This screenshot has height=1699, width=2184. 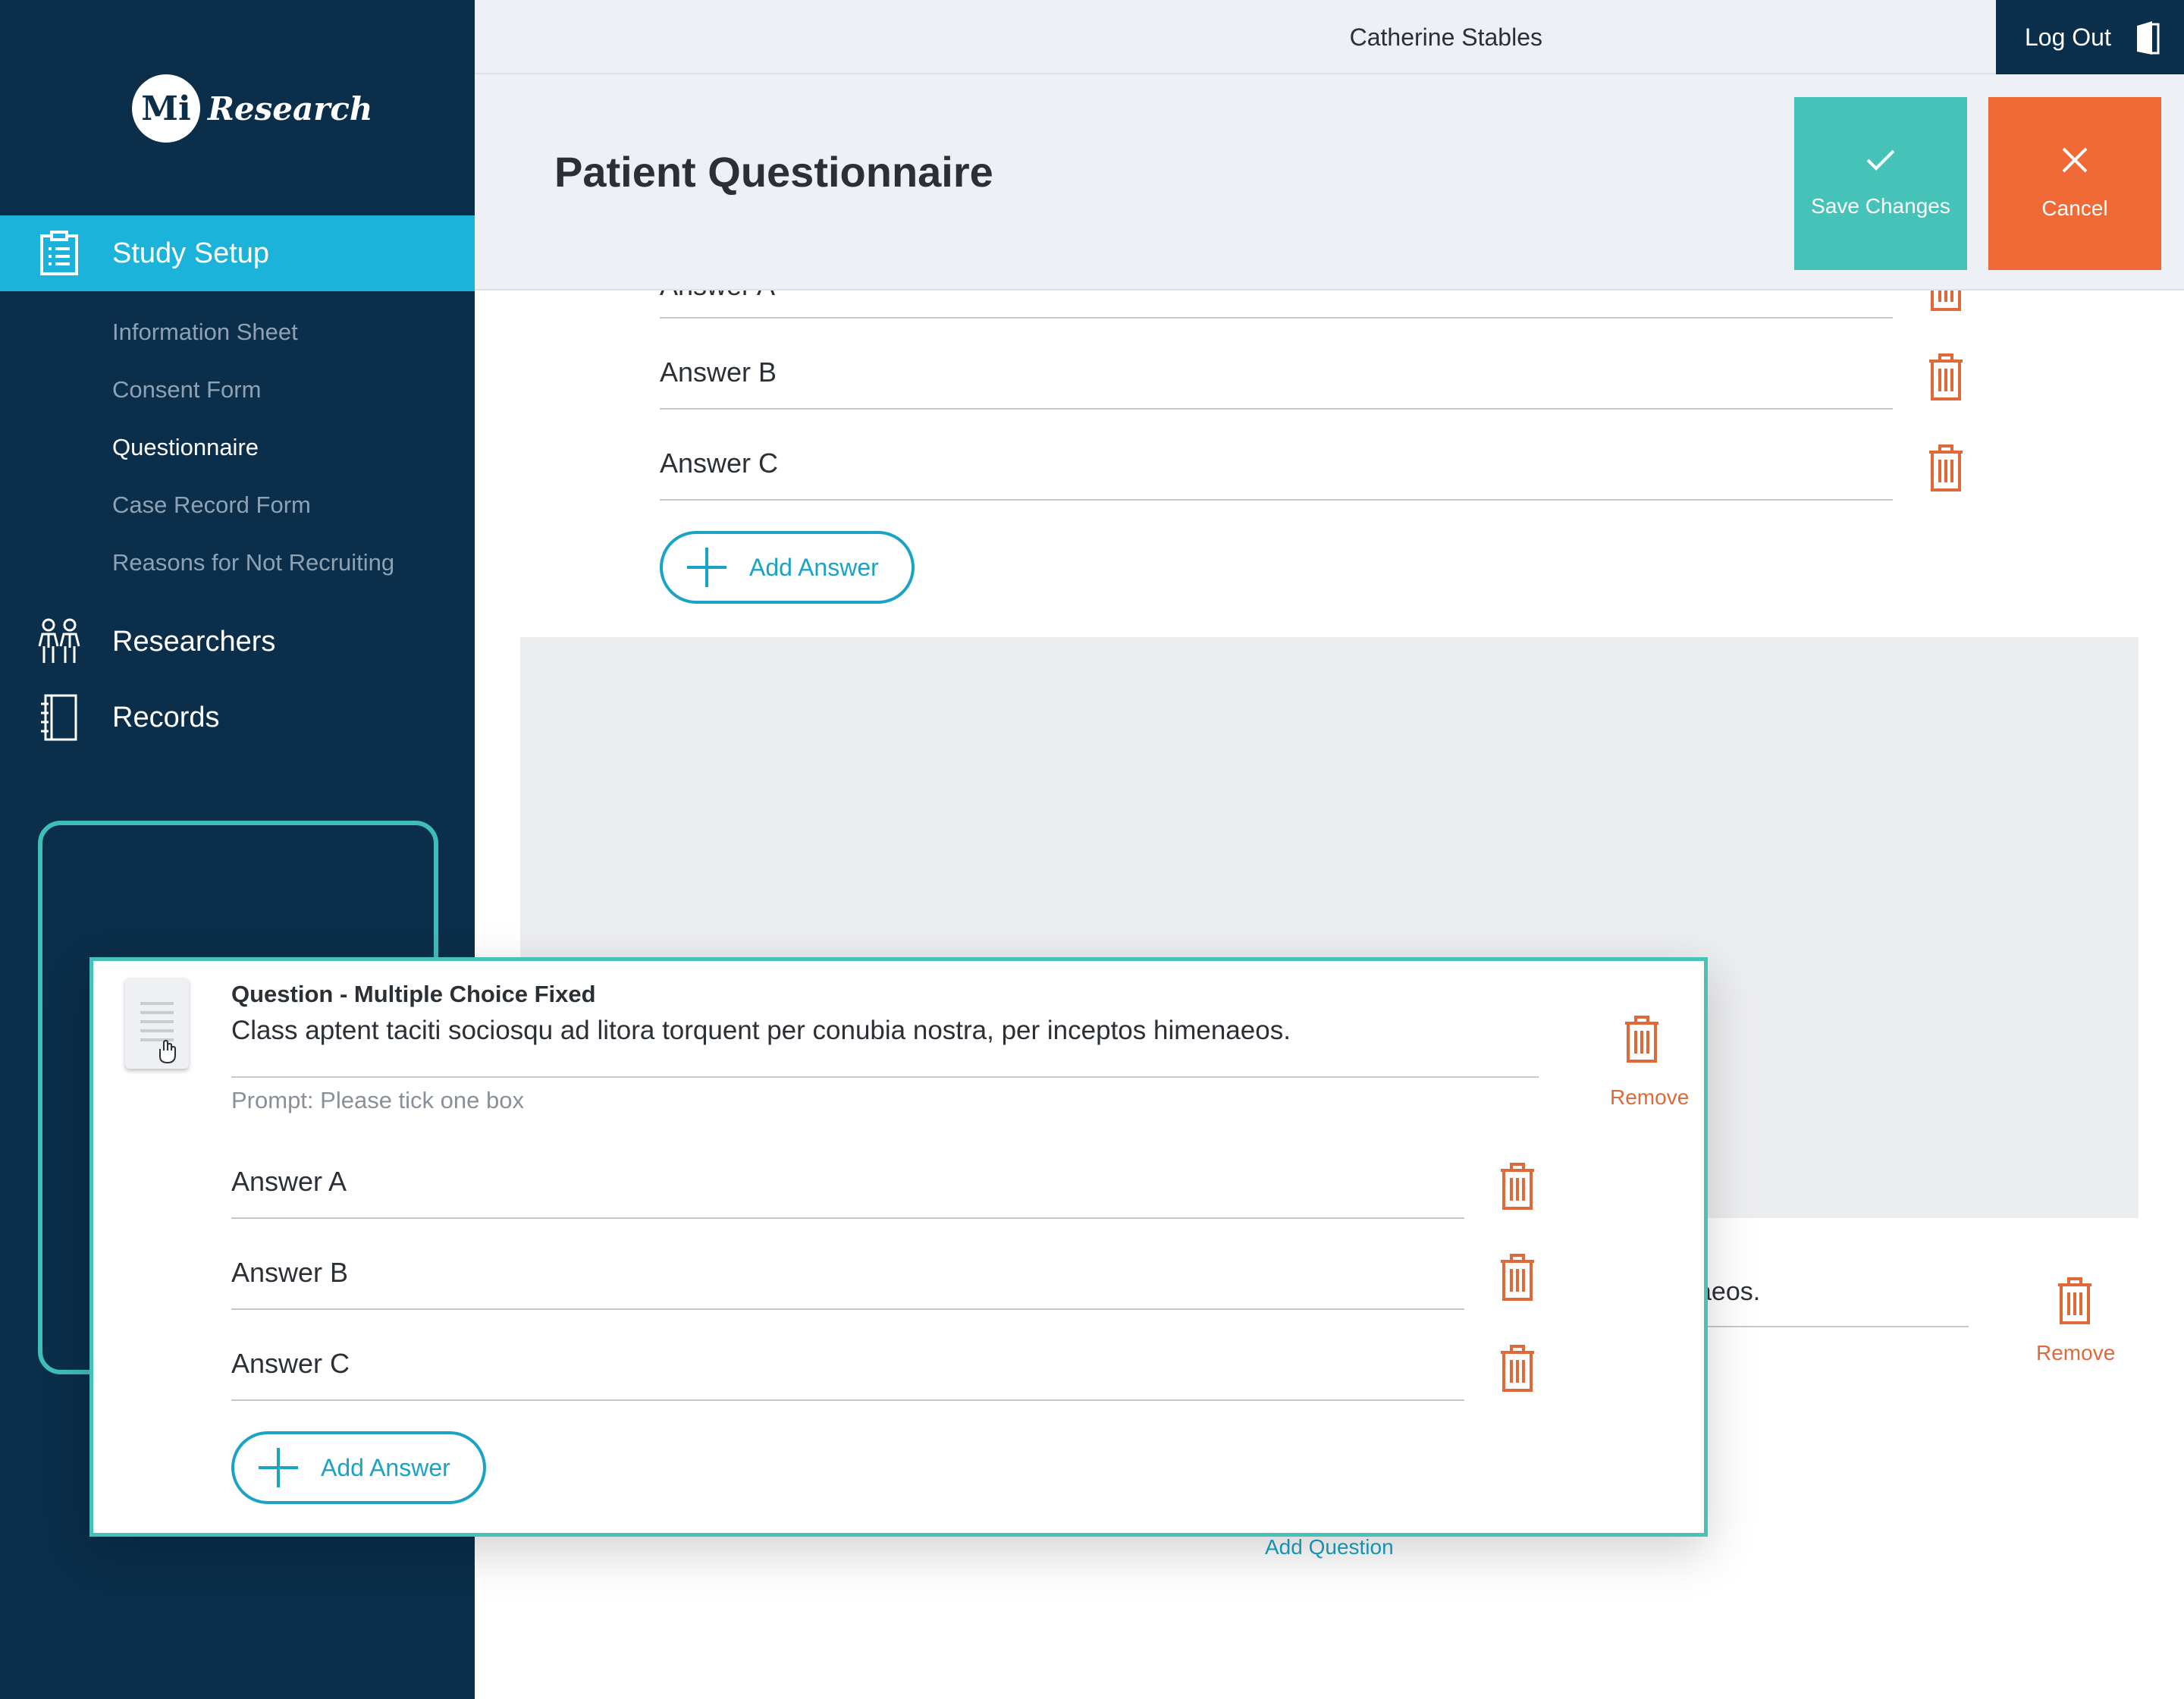 I want to click on save-changes-button: Save Changes, so click(x=1880, y=183).